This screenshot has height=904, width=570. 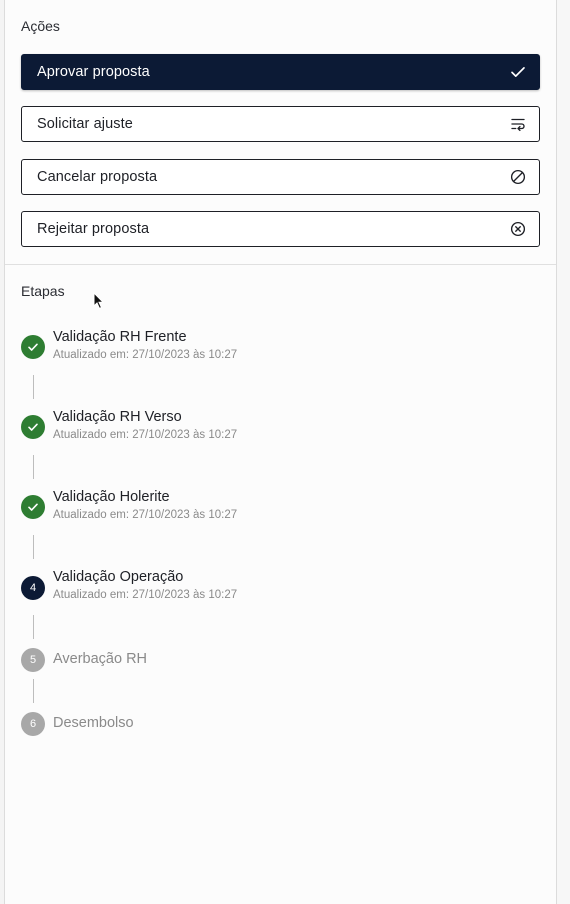 I want to click on block-icon, so click(x=518, y=177).